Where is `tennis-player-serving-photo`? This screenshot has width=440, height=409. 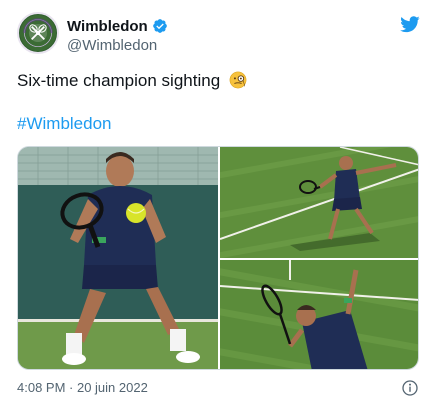
tennis-player-serving-photo is located at coordinates (319, 314).